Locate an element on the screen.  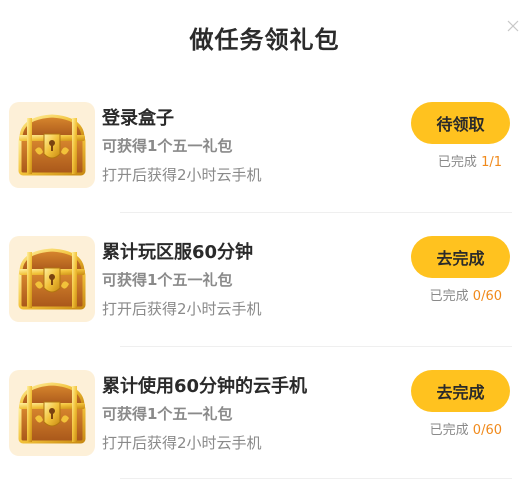
task-progress: 已完成 1/1 is located at coordinates (470, 160).